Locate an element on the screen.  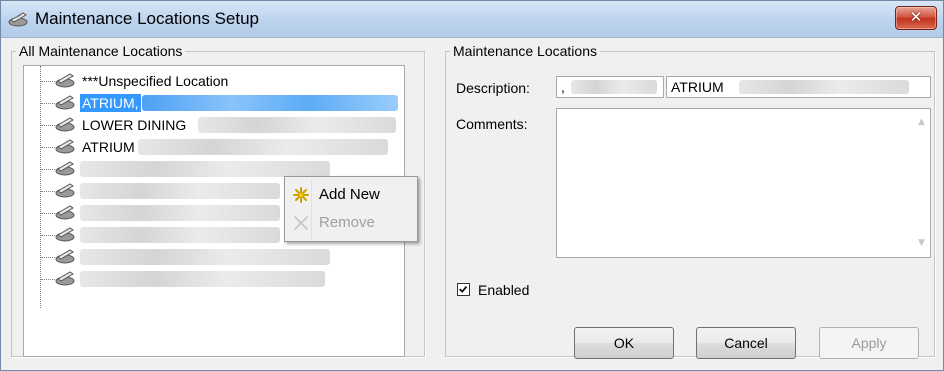
enabled-checkbox is located at coordinates (463, 289).